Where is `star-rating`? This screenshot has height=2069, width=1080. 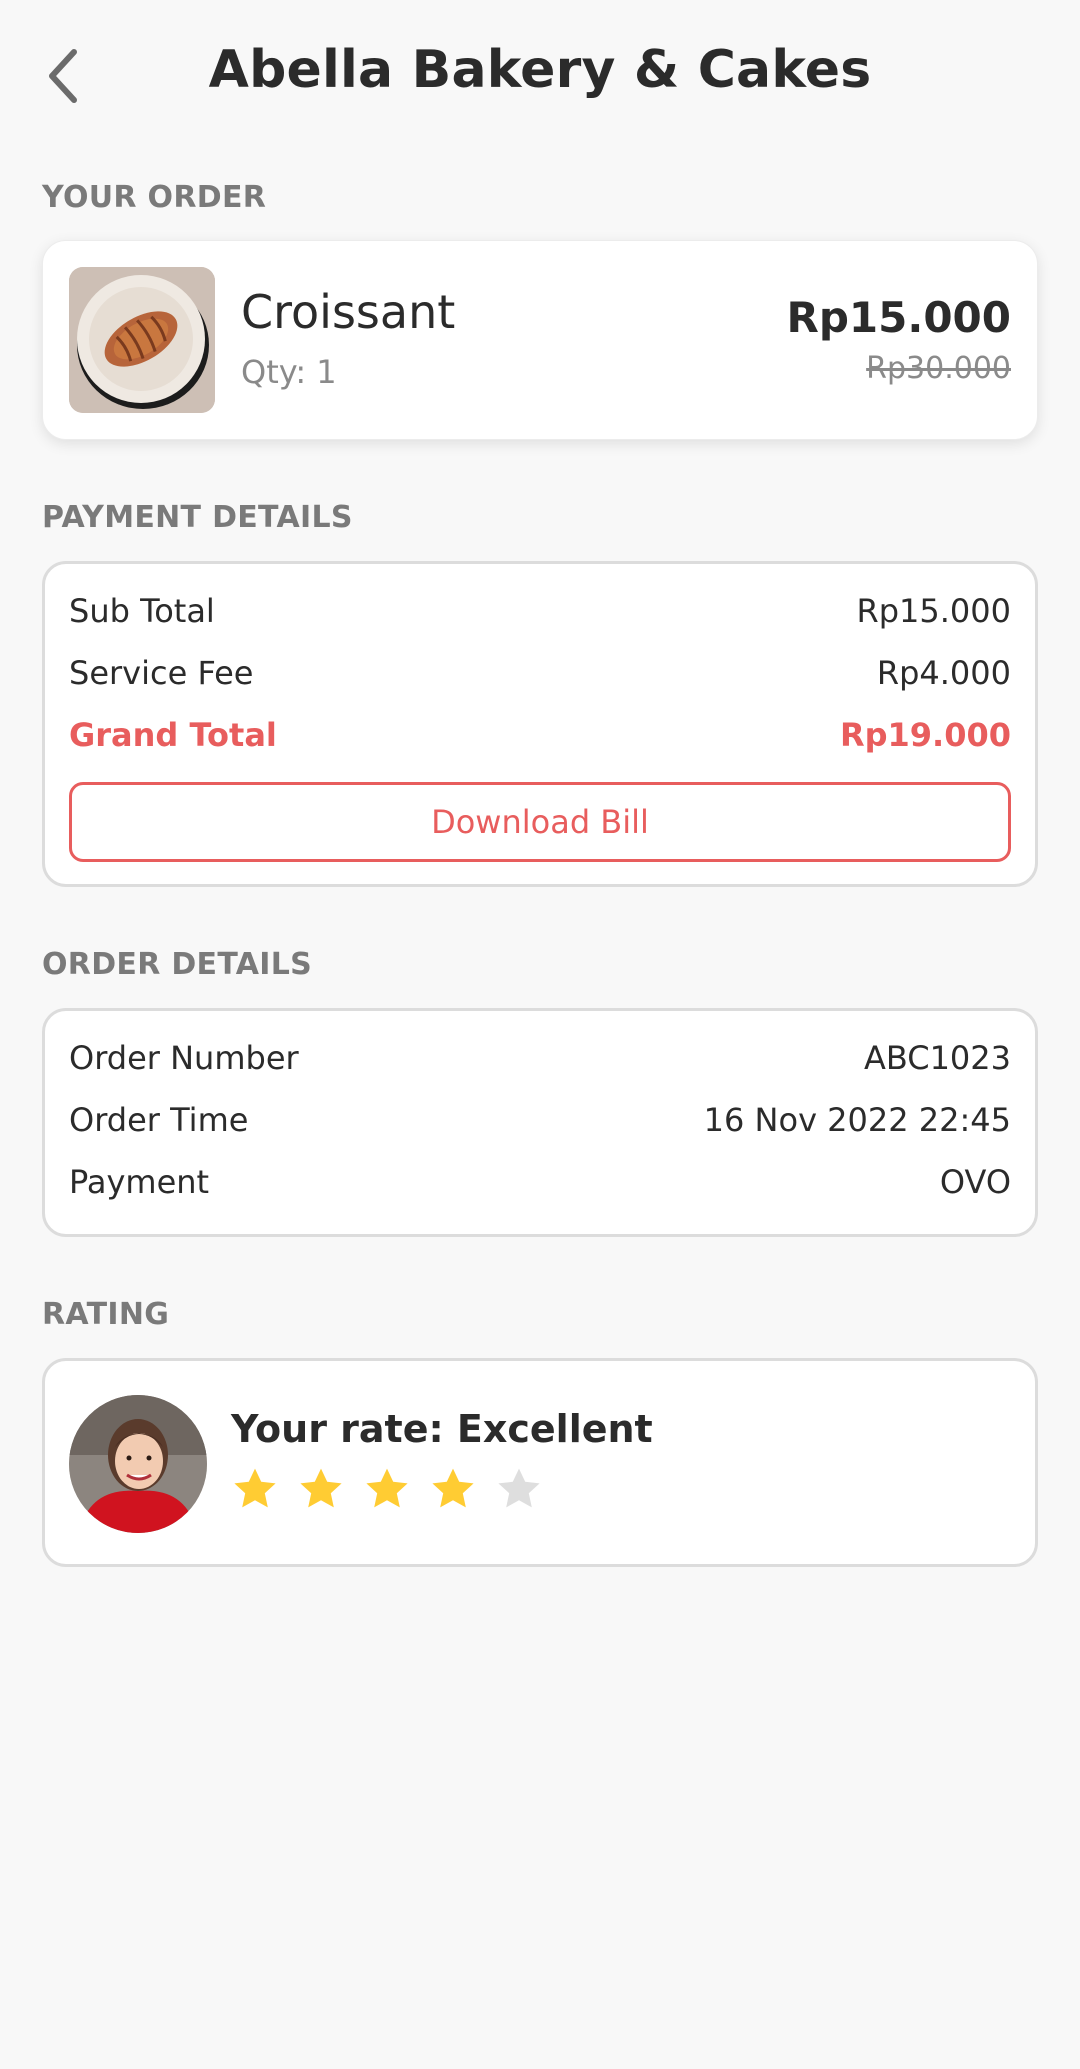 star-rating is located at coordinates (387, 1489).